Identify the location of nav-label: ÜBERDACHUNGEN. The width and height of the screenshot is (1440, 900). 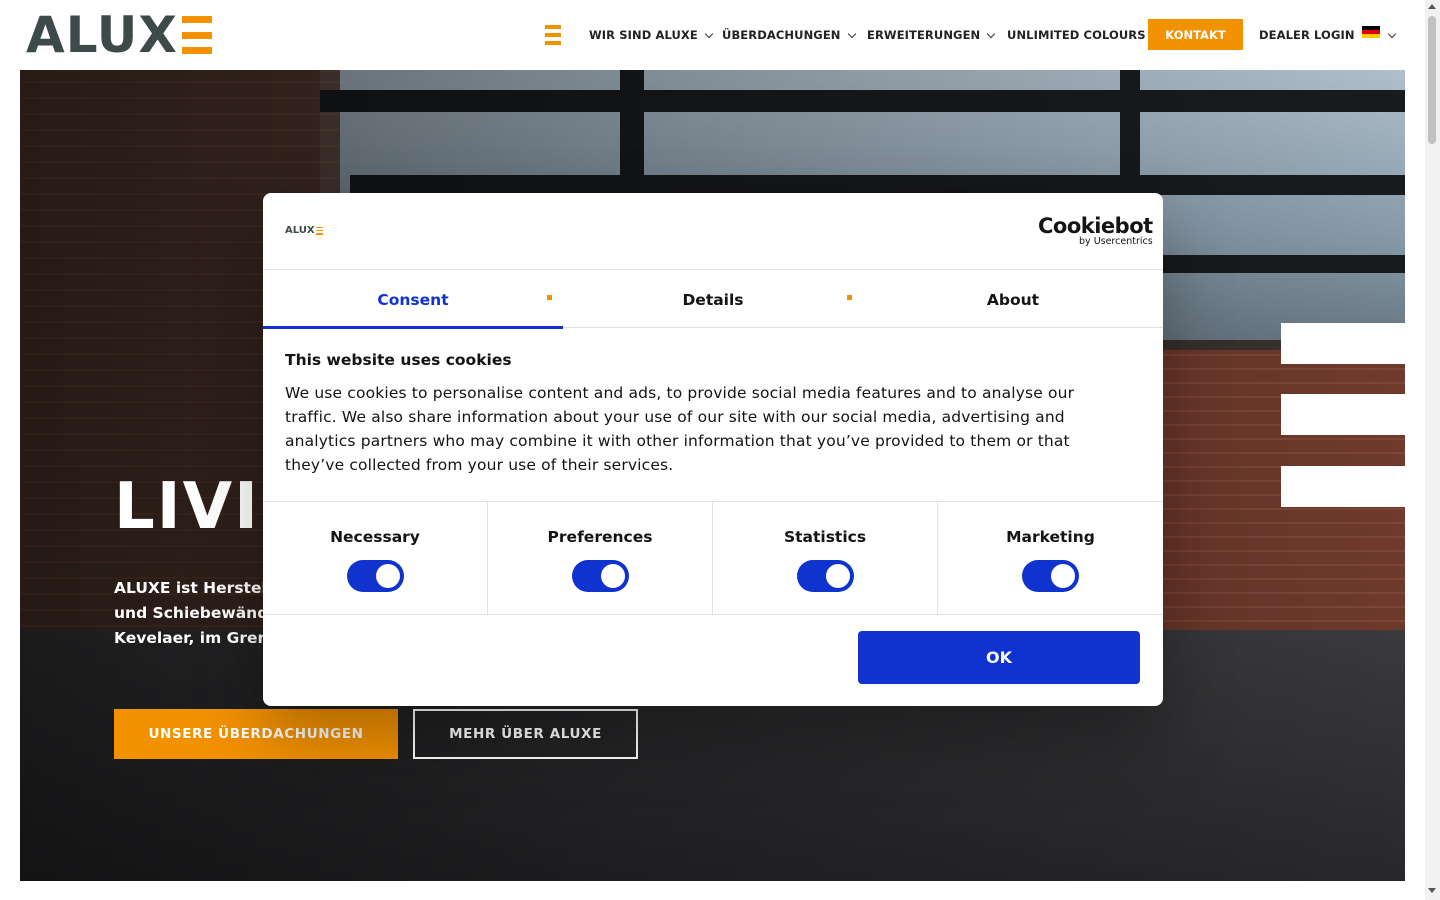
(781, 35).